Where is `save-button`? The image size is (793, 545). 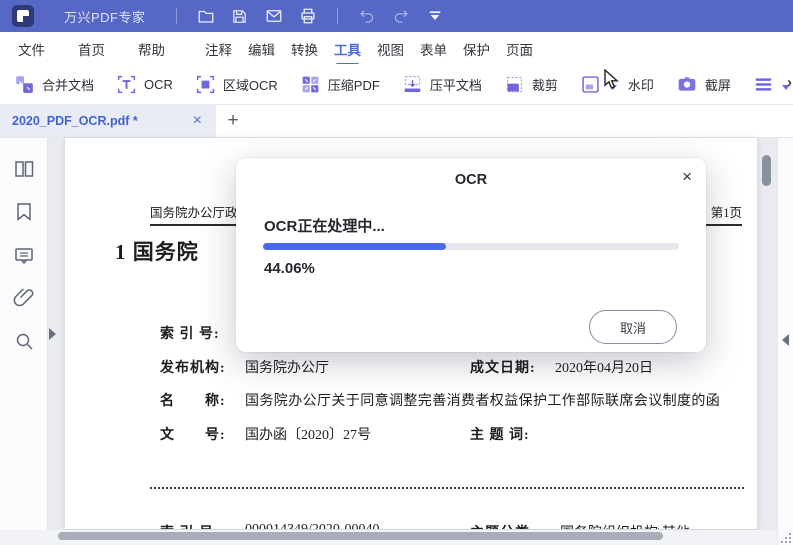
save-button is located at coordinates (240, 16).